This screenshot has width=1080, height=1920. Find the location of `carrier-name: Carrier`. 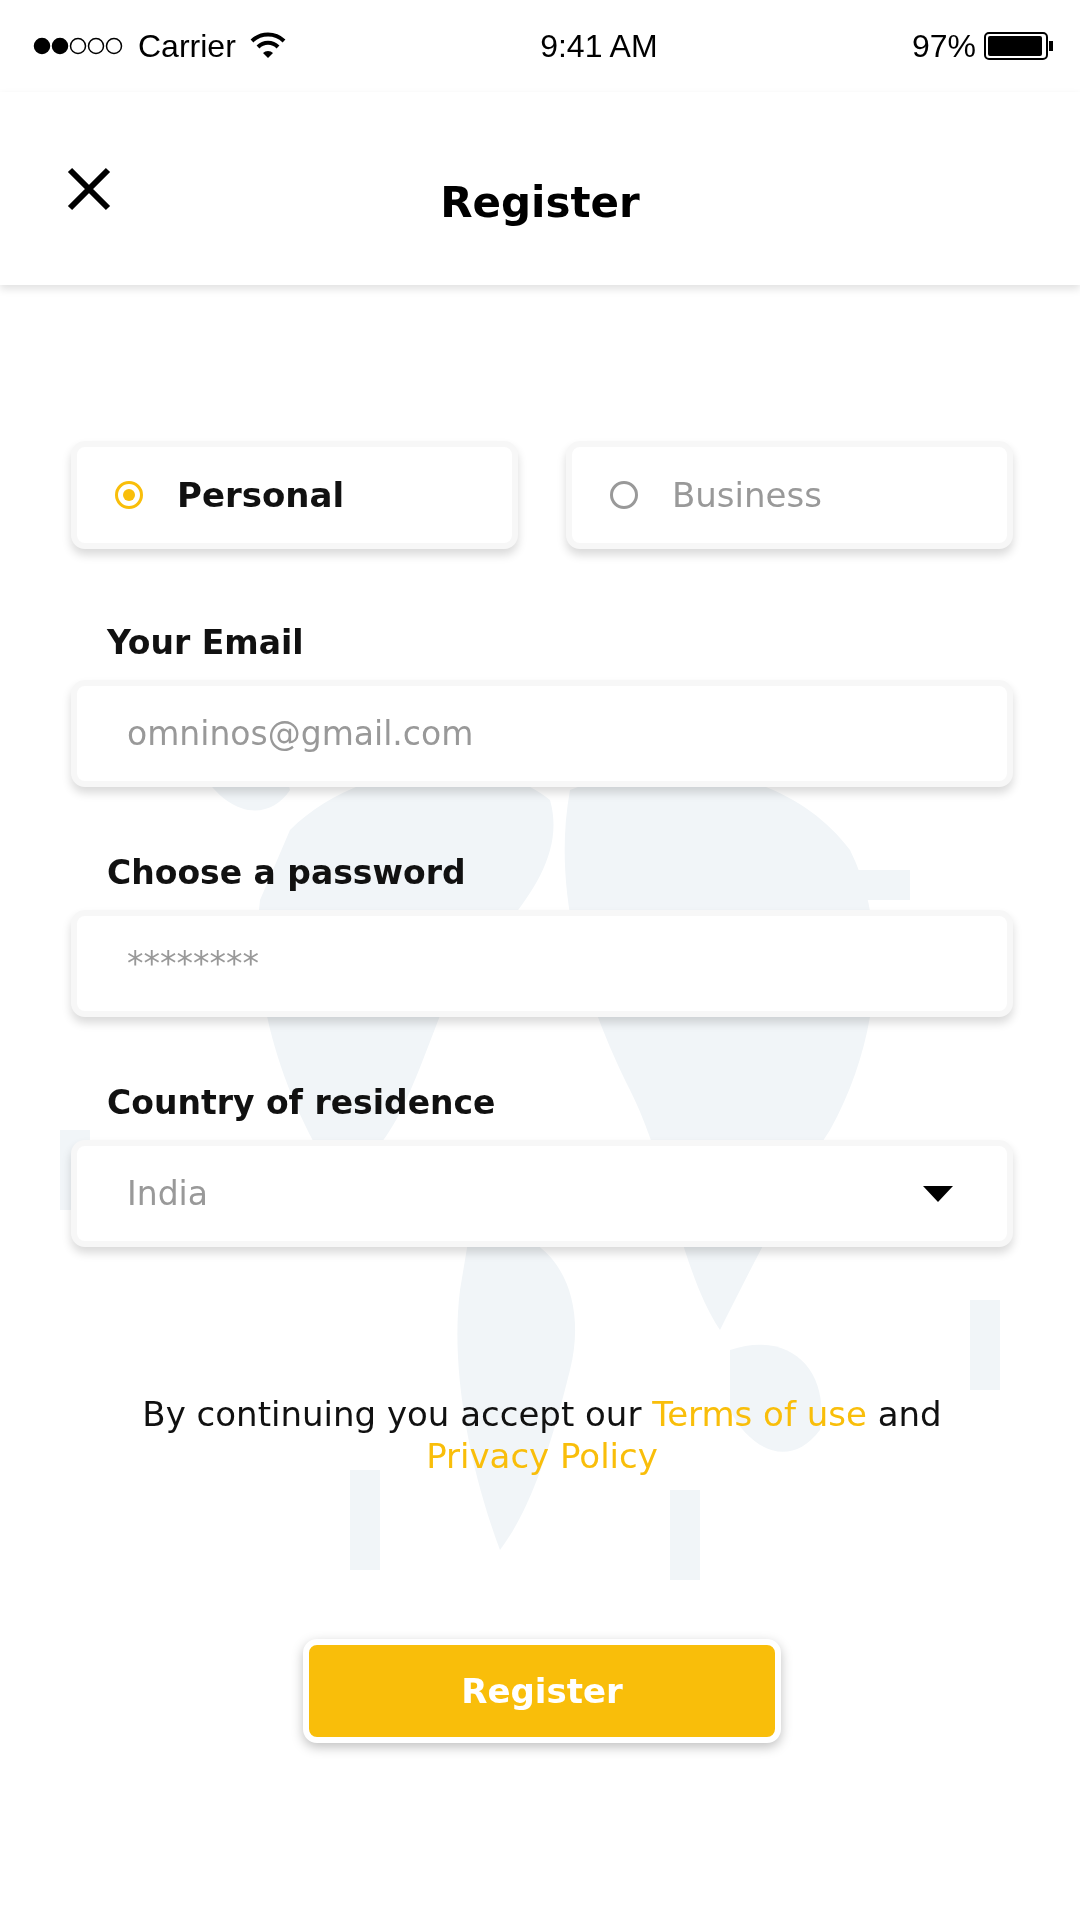

carrier-name: Carrier is located at coordinates (187, 46).